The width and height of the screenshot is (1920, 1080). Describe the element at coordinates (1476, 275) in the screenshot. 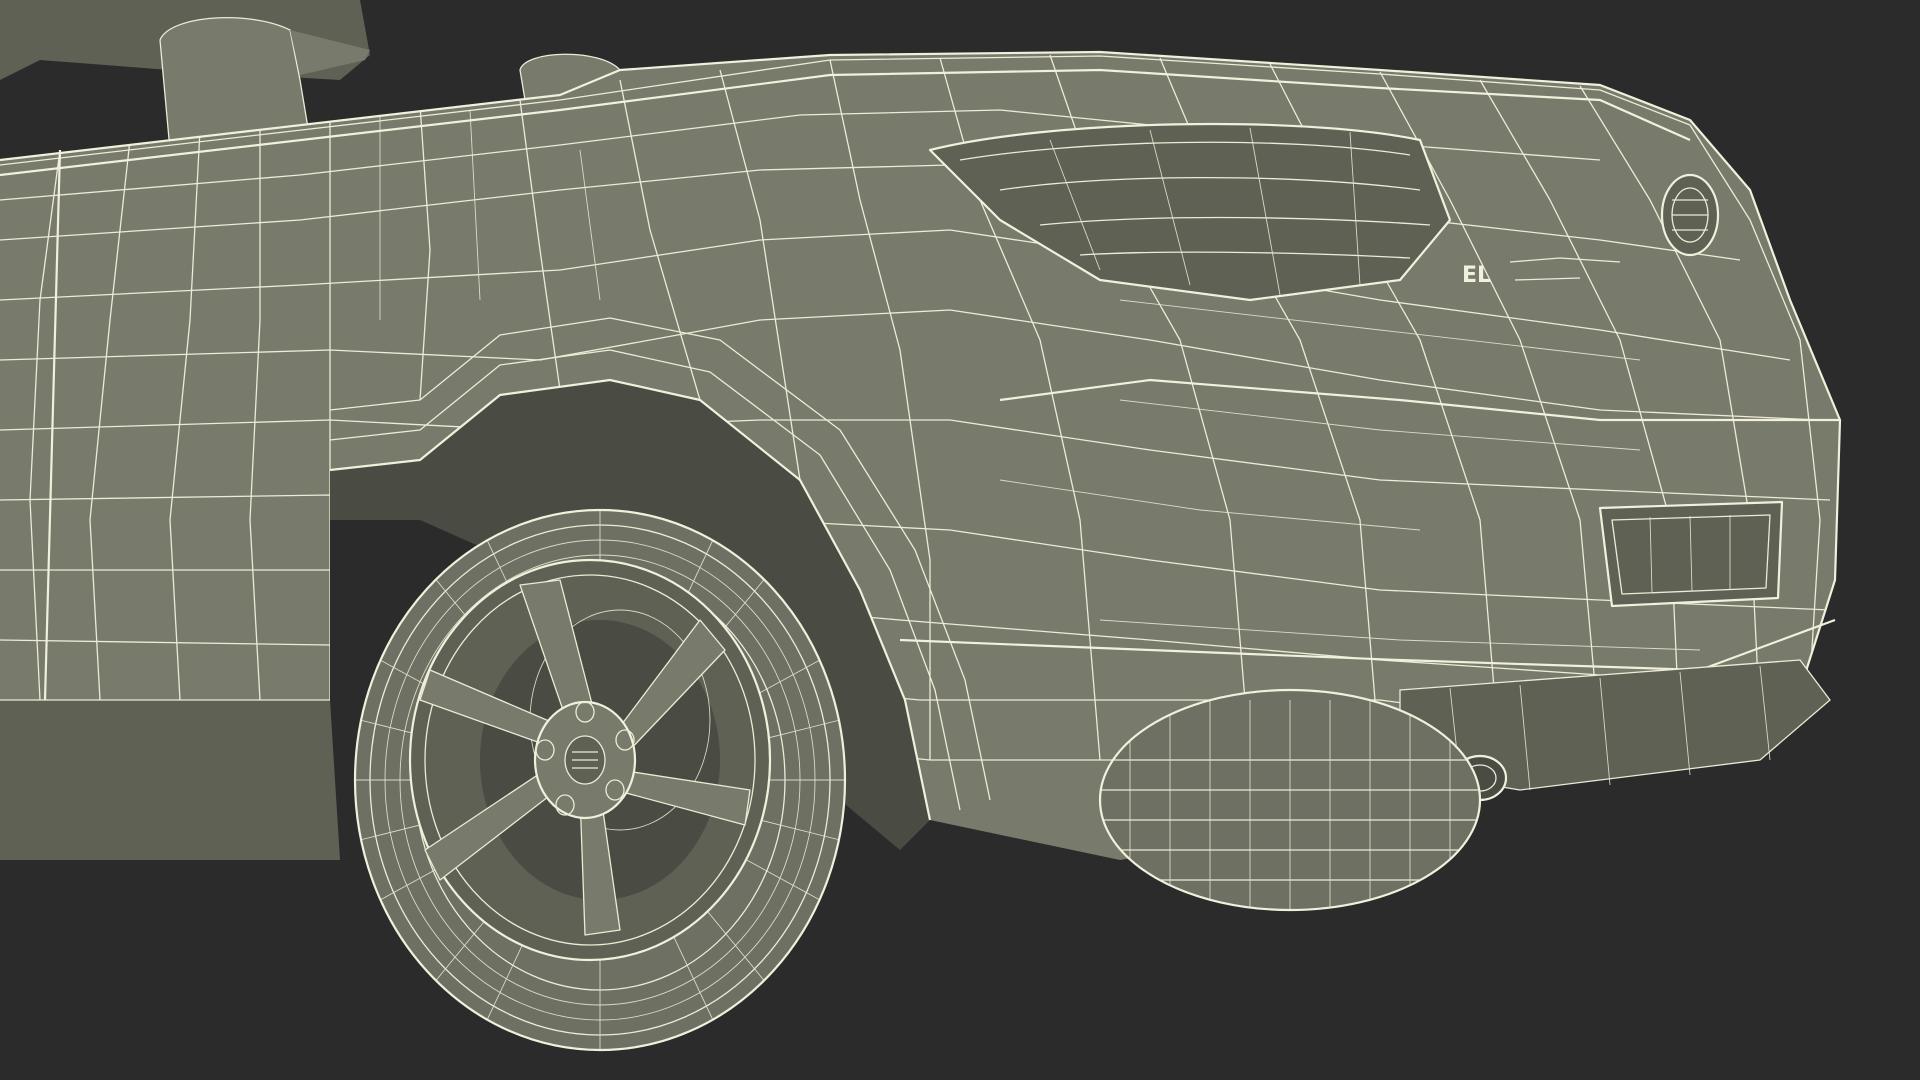

I see `model-badge: EL` at that location.